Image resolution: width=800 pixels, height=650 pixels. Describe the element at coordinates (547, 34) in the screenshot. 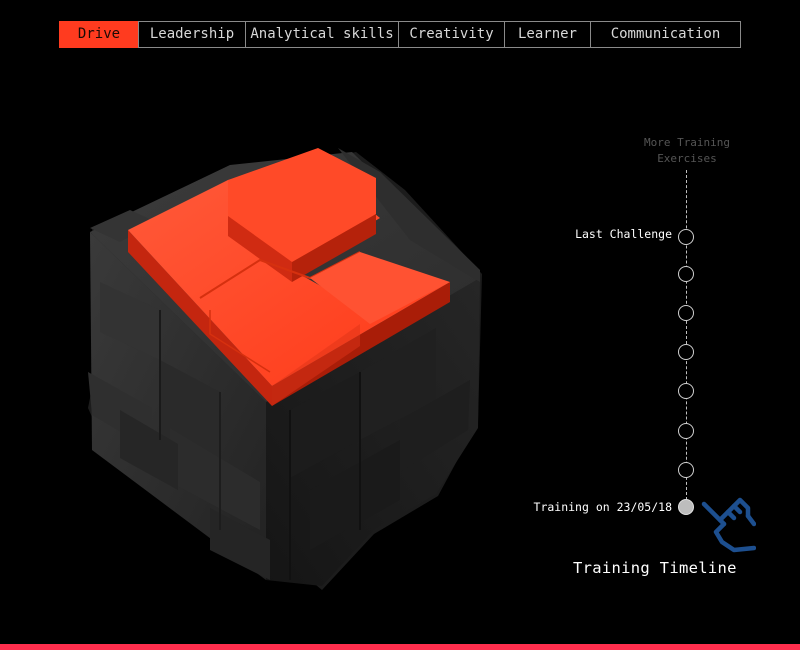

I see `tab-learner: Learner` at that location.